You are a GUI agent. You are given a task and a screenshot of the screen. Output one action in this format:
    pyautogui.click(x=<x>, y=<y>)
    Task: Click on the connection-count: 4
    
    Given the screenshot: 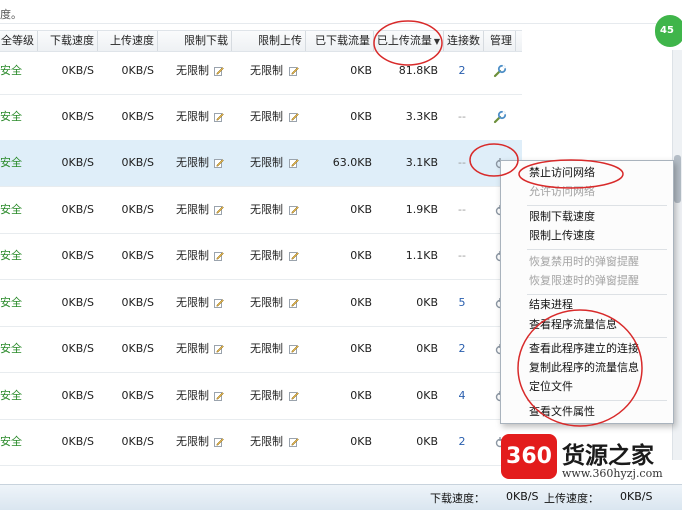 What is the action you would take?
    pyautogui.click(x=462, y=396)
    